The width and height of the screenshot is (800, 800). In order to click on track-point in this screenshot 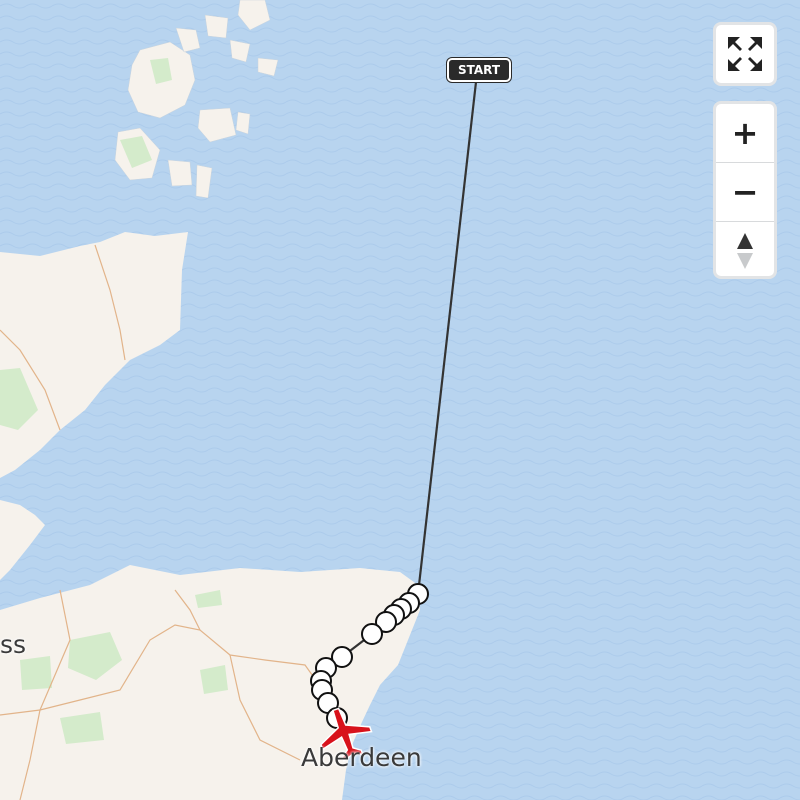, I will do `click(372, 634)`.